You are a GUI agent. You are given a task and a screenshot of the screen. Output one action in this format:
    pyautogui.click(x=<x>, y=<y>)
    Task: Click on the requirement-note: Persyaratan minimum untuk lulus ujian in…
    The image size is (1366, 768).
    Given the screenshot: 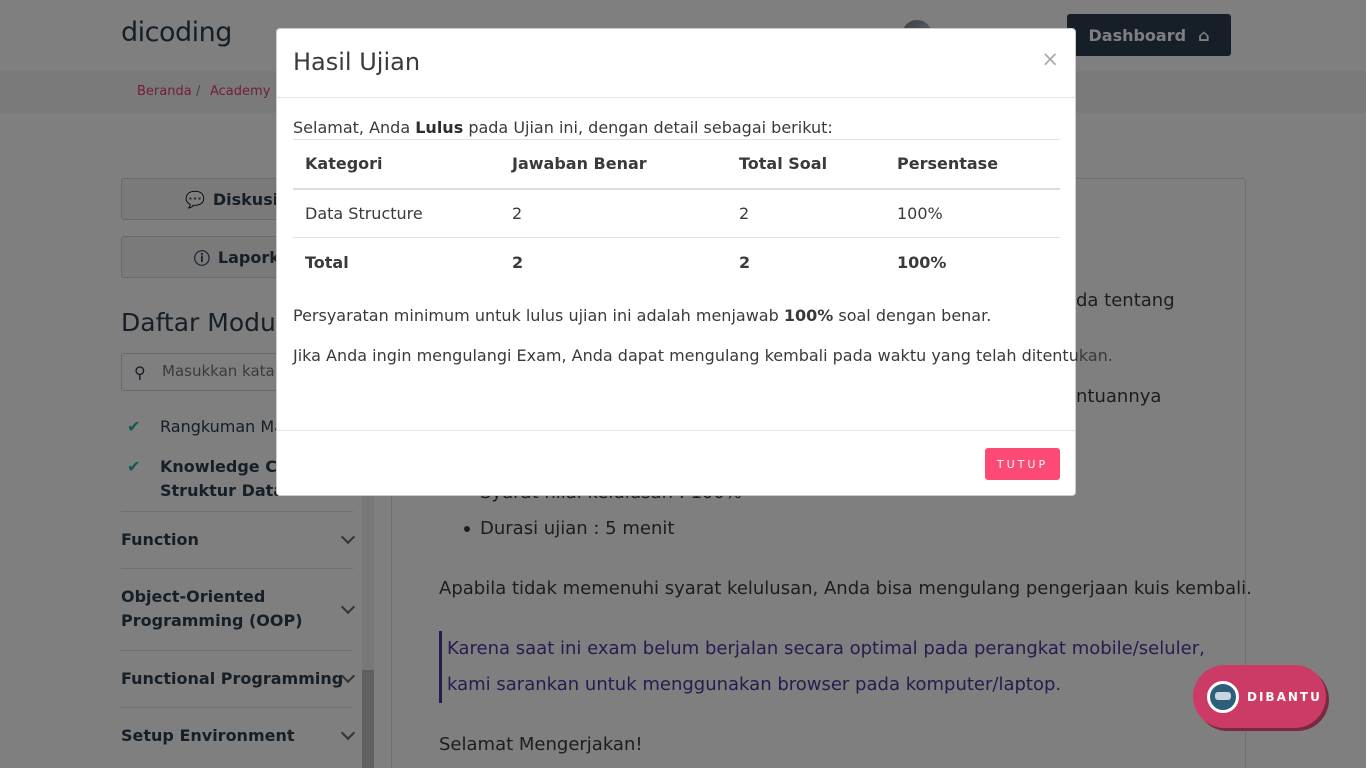 What is the action you would take?
    pyautogui.click(x=642, y=315)
    